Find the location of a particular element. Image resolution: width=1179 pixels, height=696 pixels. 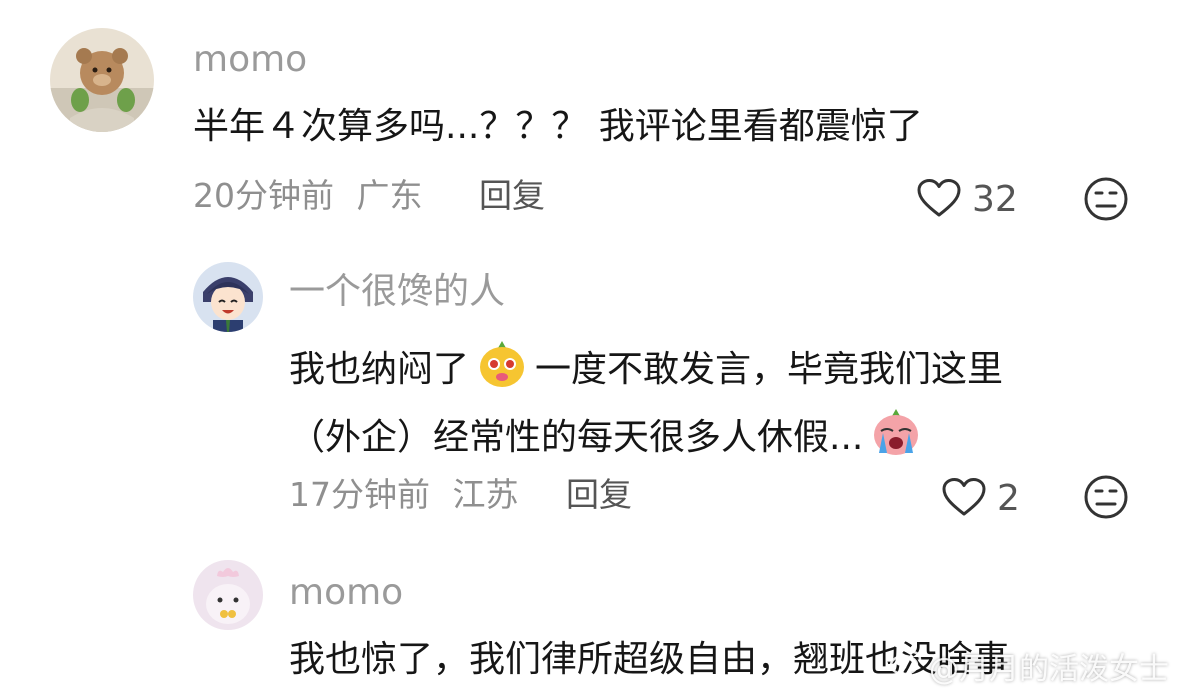

reply-text-part: 一度不敢发言，毕竟我们这里 is located at coordinates (769, 369).